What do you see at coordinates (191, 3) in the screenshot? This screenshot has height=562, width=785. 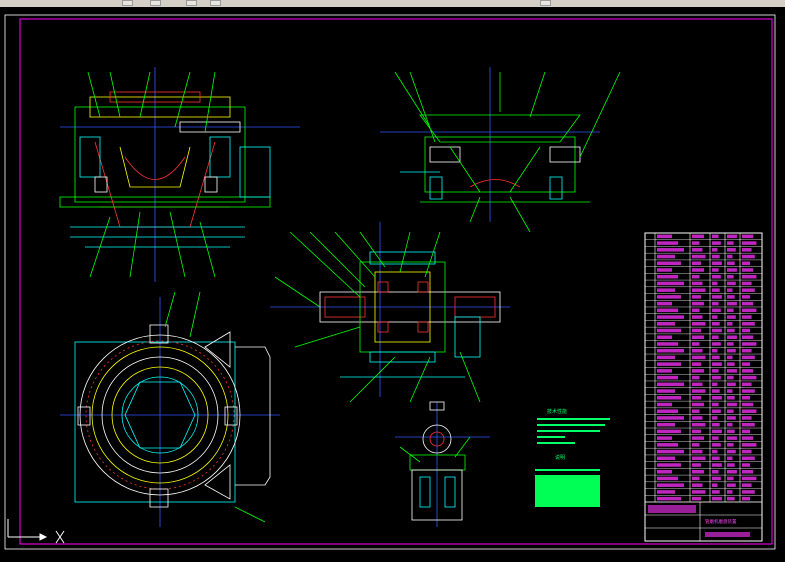 I see `zoom-icon` at bounding box center [191, 3].